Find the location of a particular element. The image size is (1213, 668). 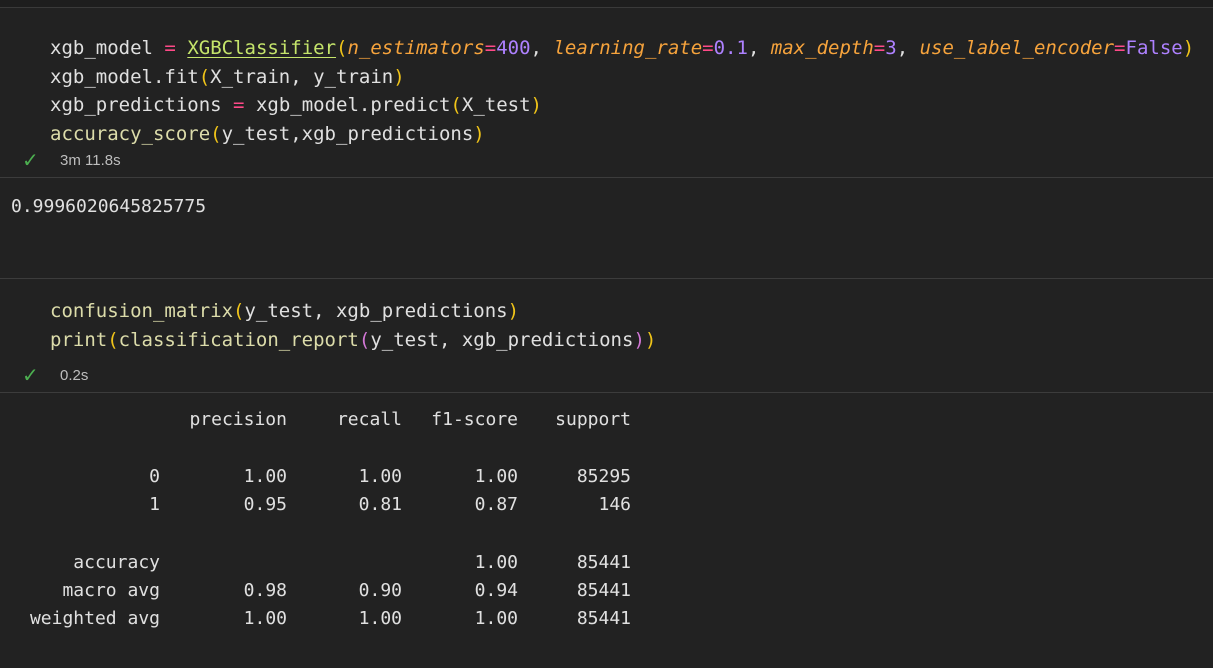

report-row: 1 0.95 0.81 0.87 146 is located at coordinates (321, 505).